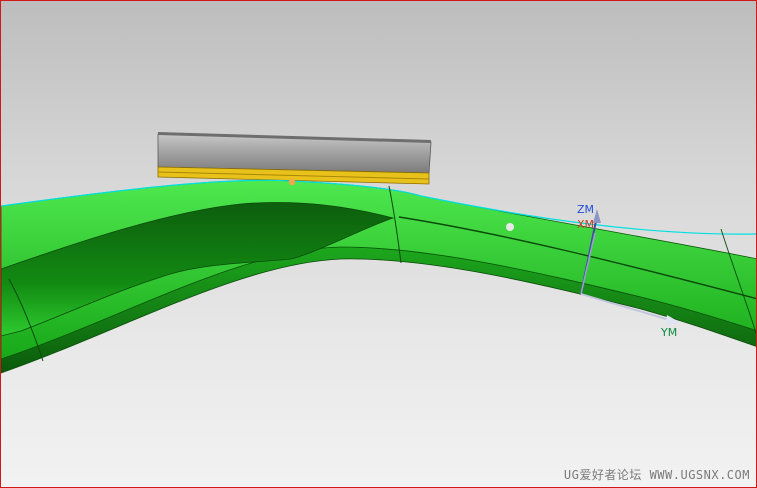 The image size is (757, 488). I want to click on forum-watermark: UG爱好者论坛 WWW.UGSNX.COM, so click(656, 475).